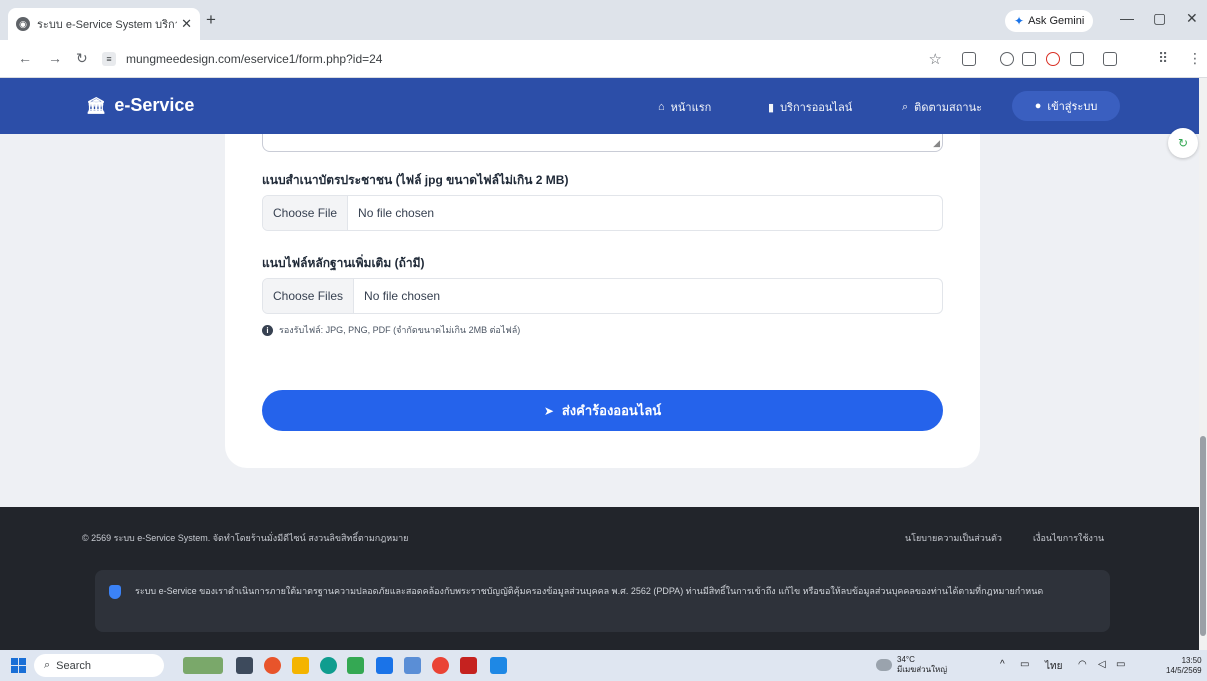 This screenshot has width=1207, height=681. What do you see at coordinates (1159, 18) in the screenshot?
I see `maximize-icon: ▢` at bounding box center [1159, 18].